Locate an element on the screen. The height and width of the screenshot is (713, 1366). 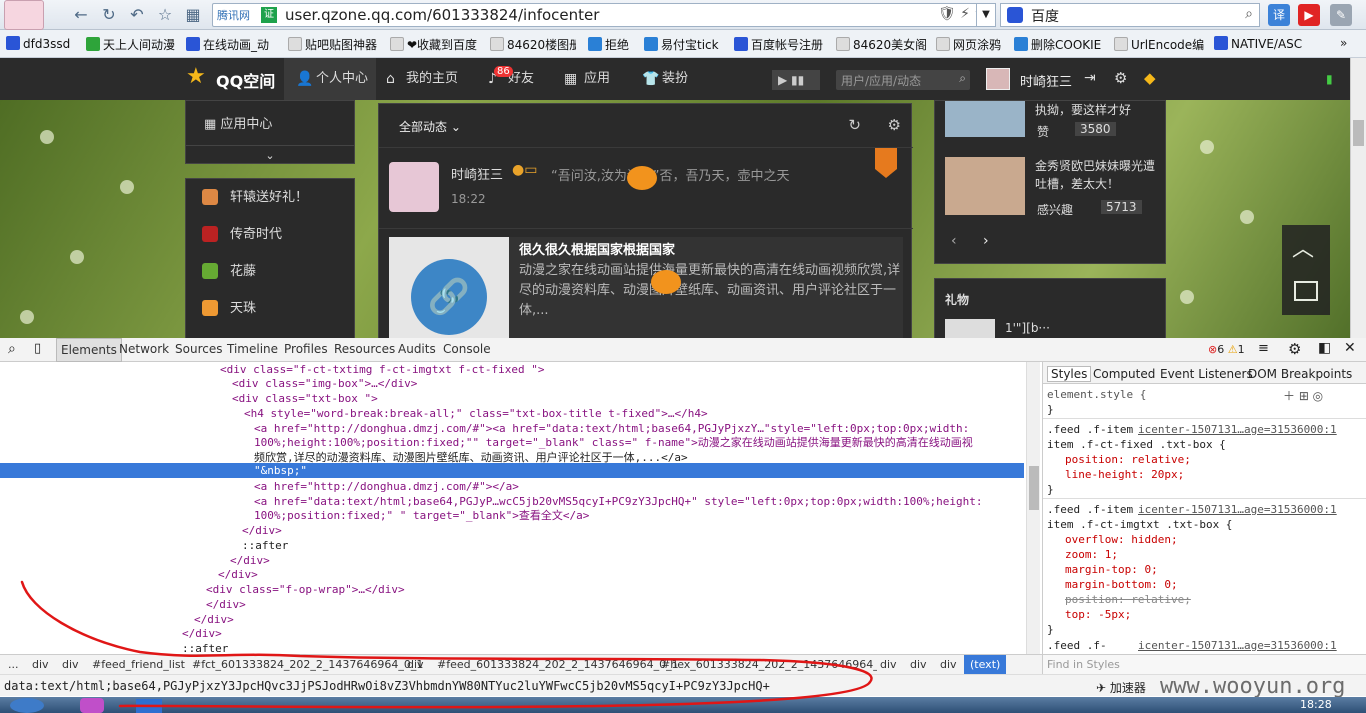
tab-network: Network is located at coordinates (144, 349).